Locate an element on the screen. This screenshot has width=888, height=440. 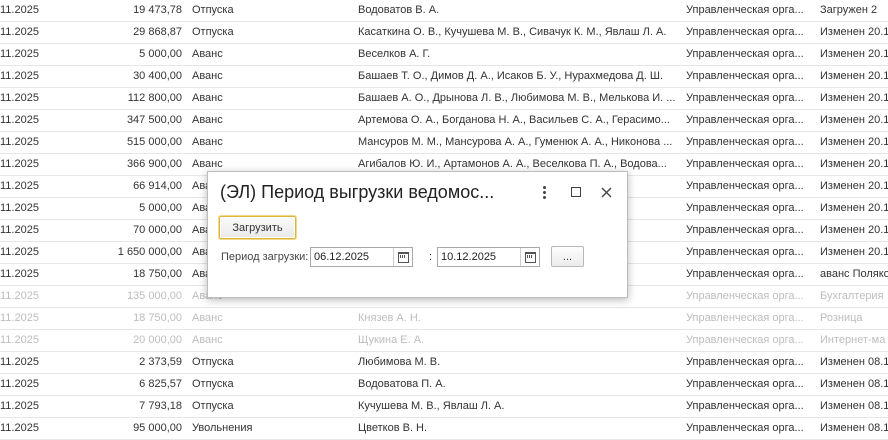
sum-cell: 20 000,00 is located at coordinates (157, 340).